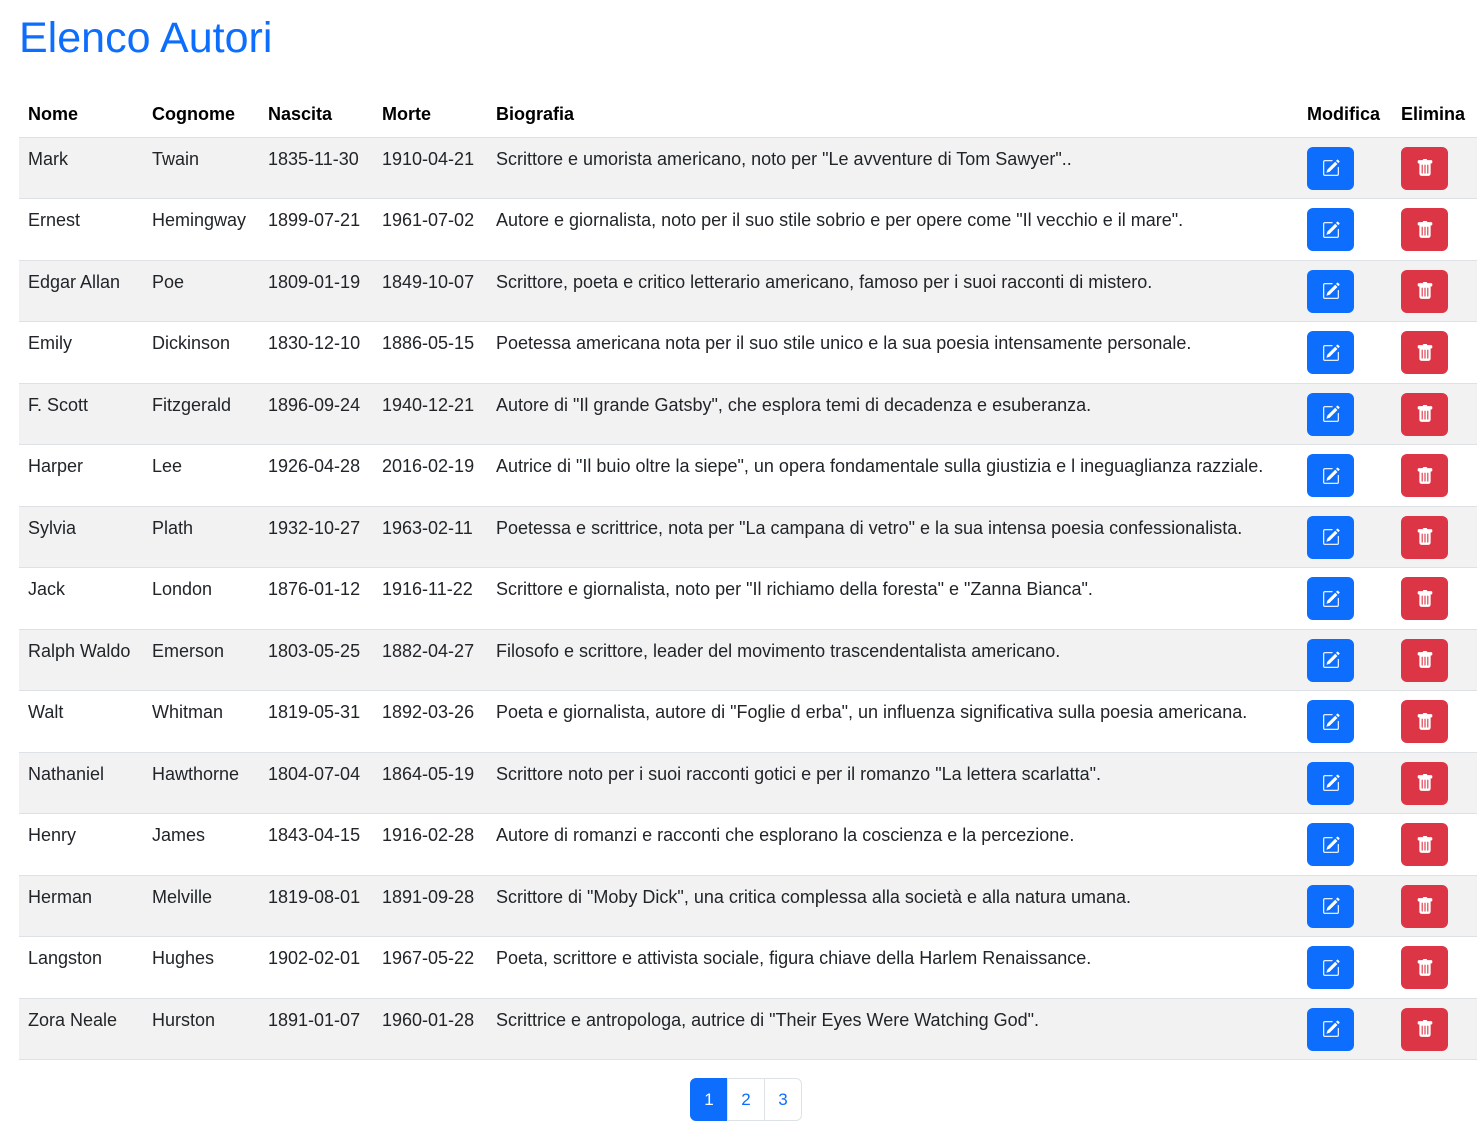 Image resolution: width=1478 pixels, height=1122 pixels. Describe the element at coordinates (430, 414) in the screenshot. I see `cell-morte: 1940-12-21` at that location.